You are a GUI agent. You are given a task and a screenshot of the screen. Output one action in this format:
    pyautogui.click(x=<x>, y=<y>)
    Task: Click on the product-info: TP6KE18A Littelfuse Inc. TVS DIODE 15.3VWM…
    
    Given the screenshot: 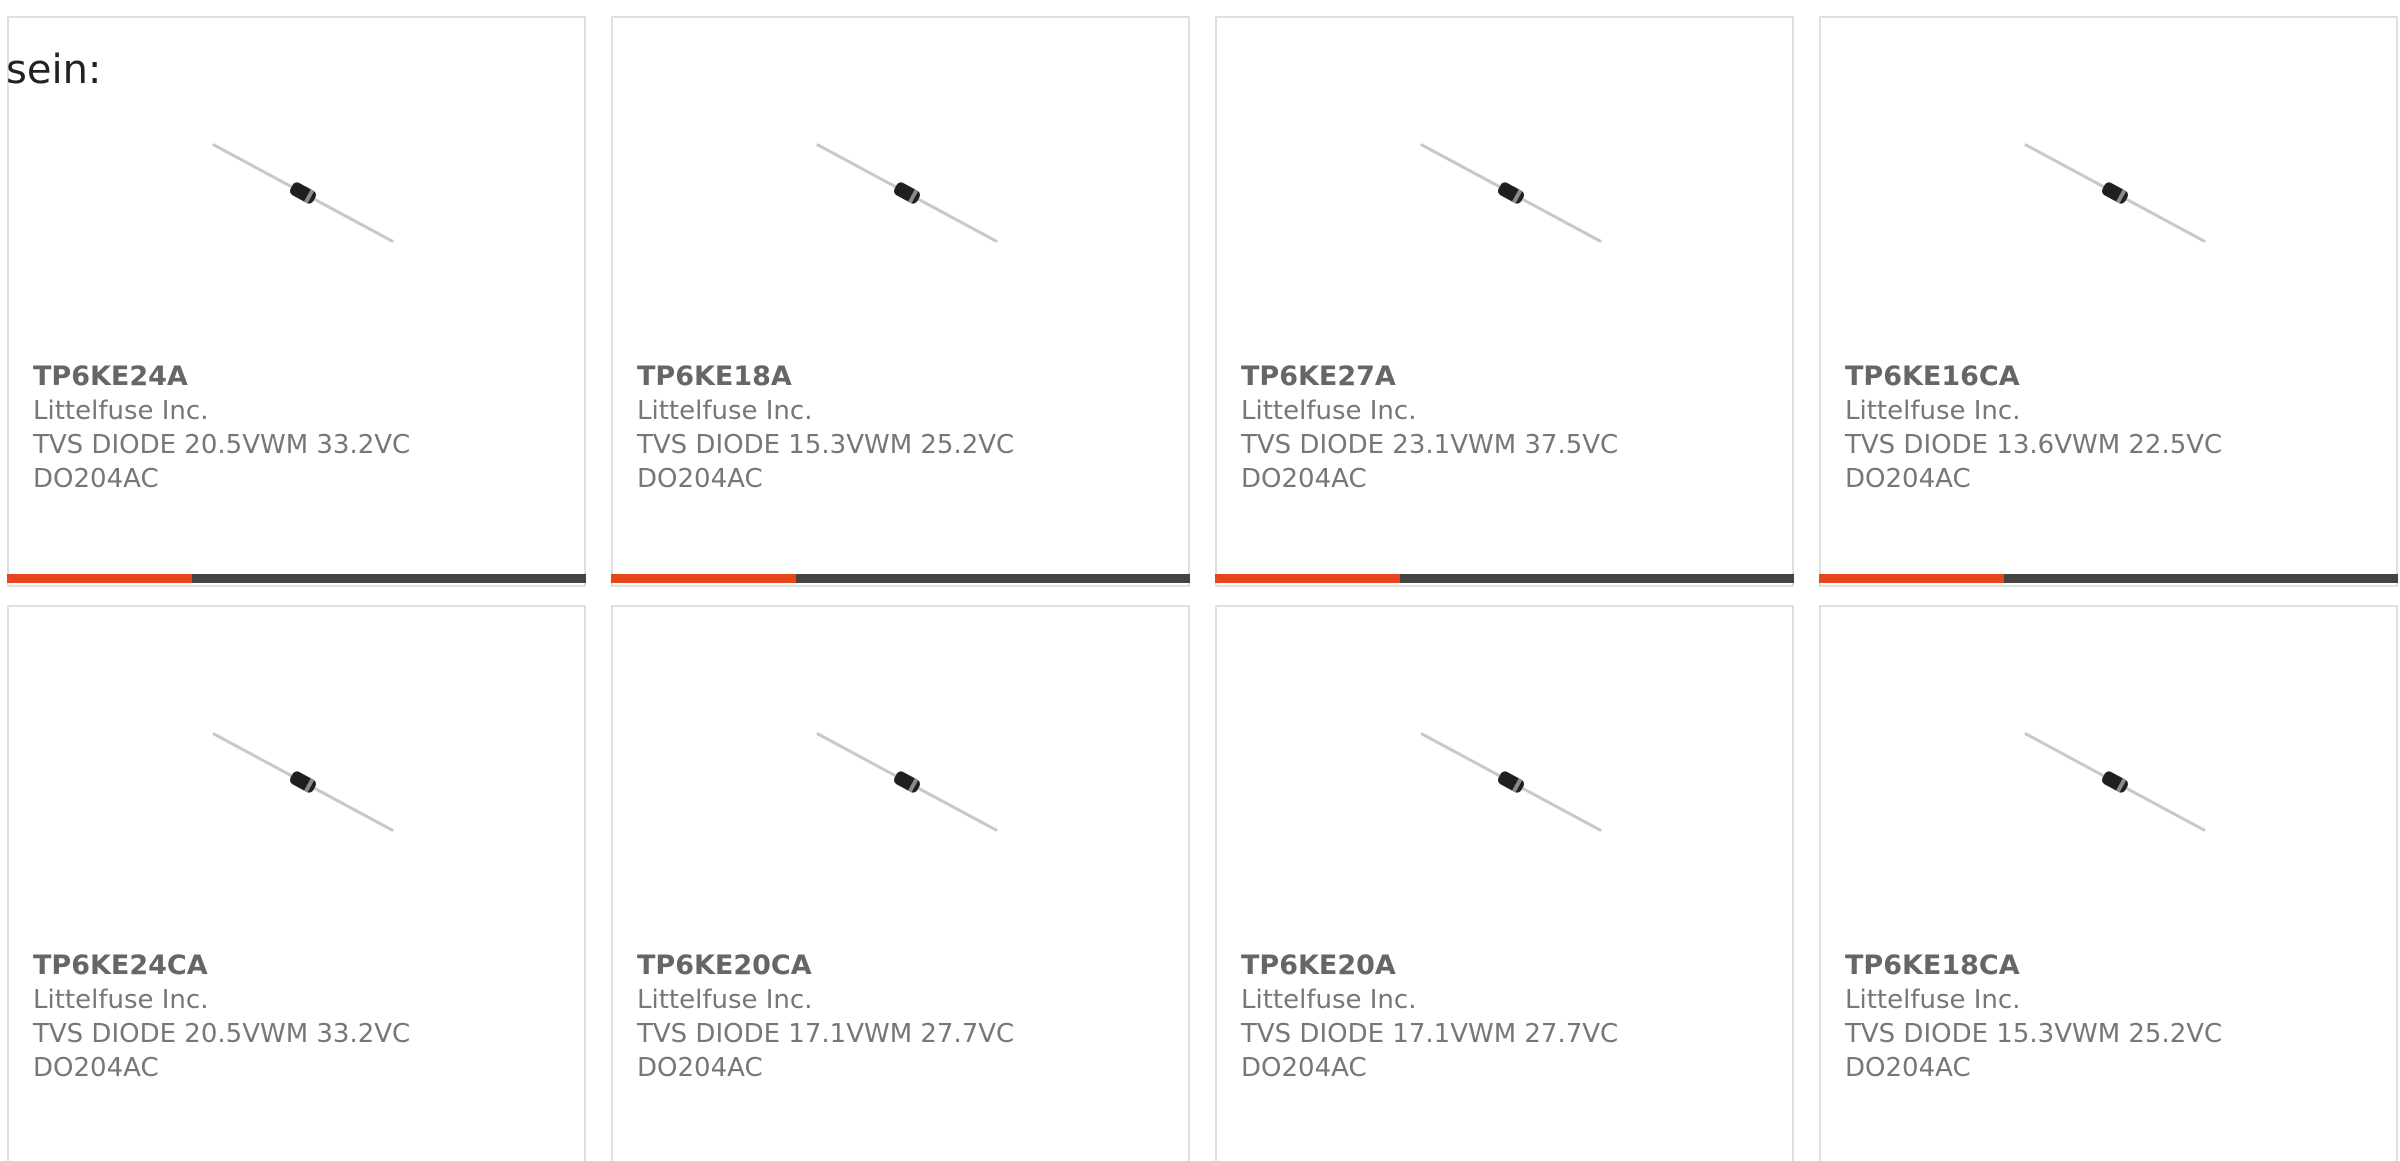 What is the action you would take?
    pyautogui.click(x=904, y=428)
    